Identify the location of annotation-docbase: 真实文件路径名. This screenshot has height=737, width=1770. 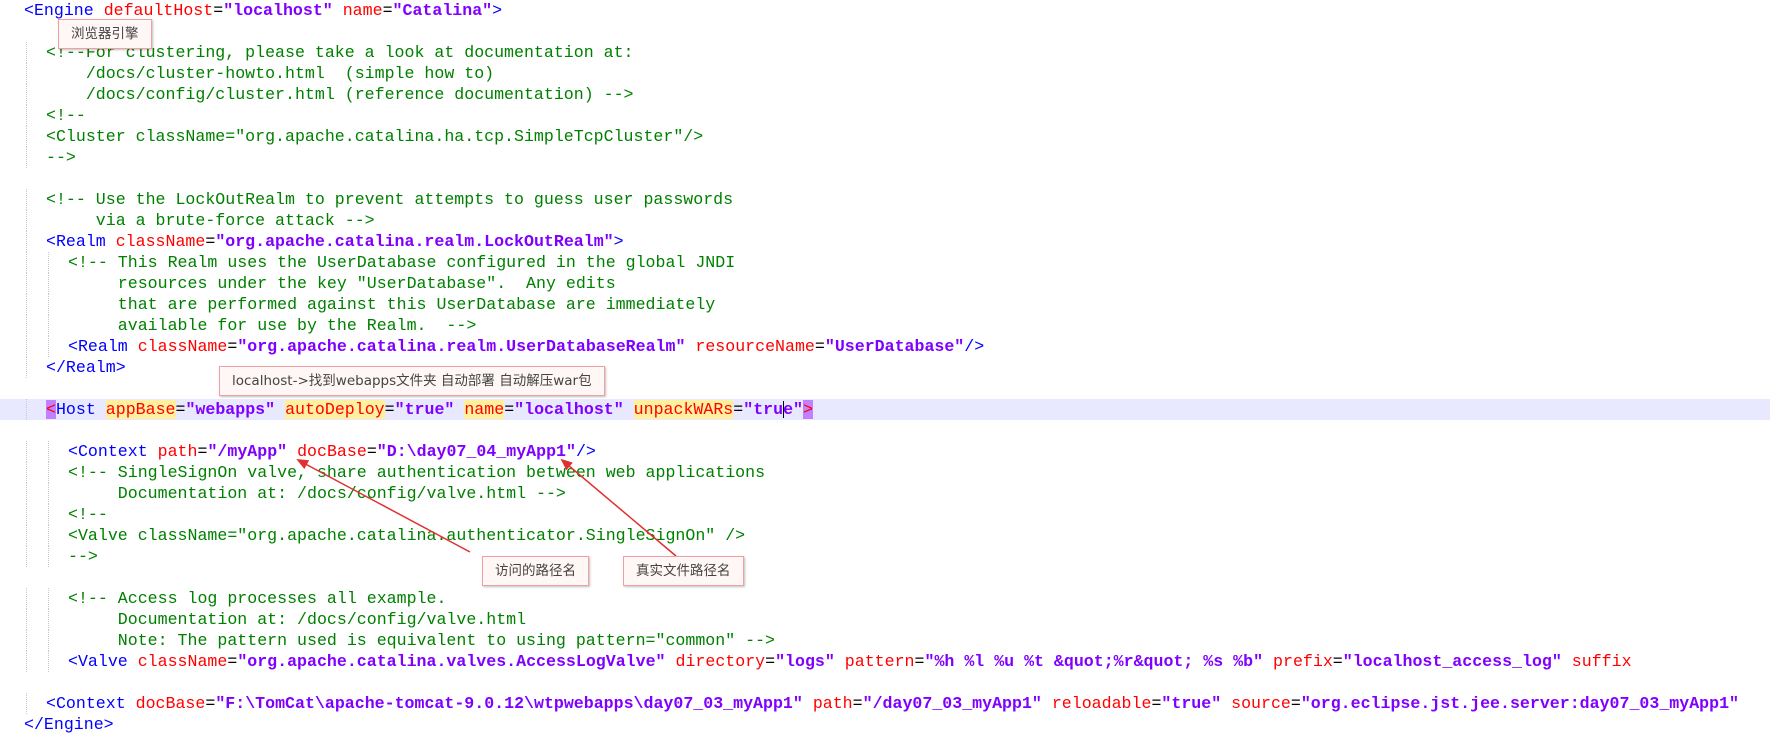
(683, 571).